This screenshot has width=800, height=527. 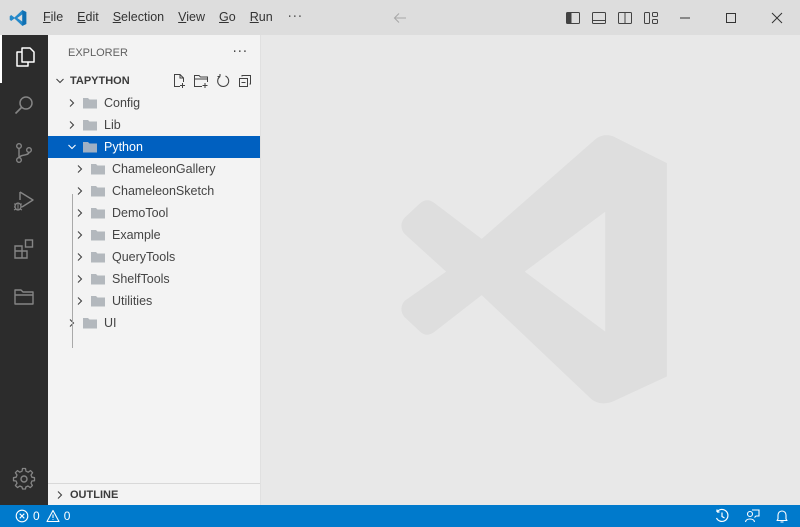 I want to click on menu-more-button: ···, so click(x=295, y=17).